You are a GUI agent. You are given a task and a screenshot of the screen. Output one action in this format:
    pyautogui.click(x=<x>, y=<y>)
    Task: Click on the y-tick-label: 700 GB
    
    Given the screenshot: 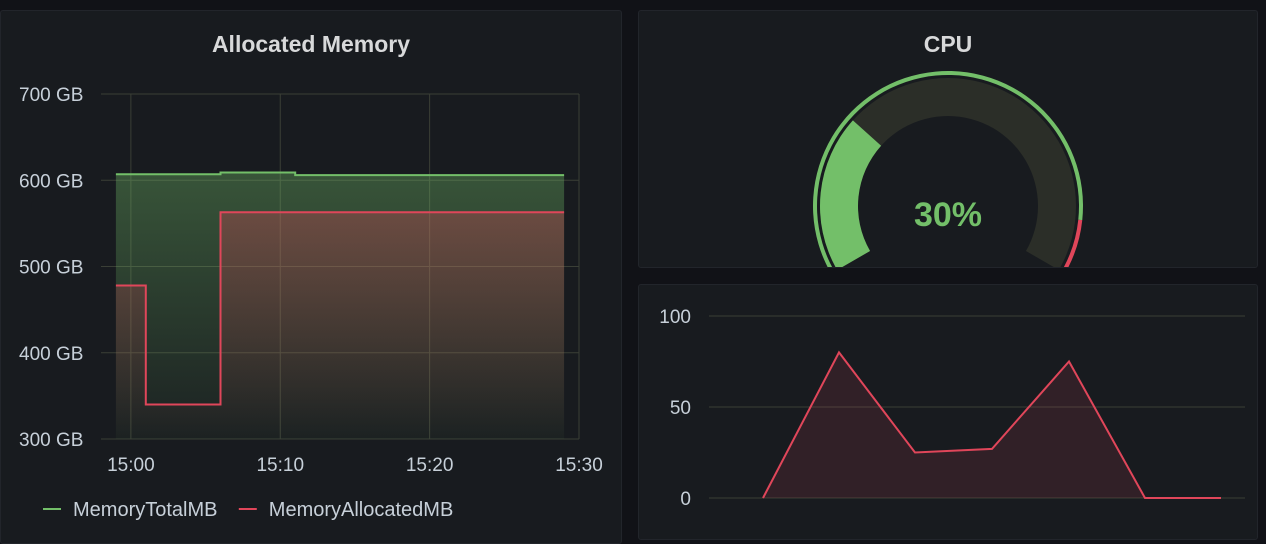 What is the action you would take?
    pyautogui.click(x=51, y=95)
    